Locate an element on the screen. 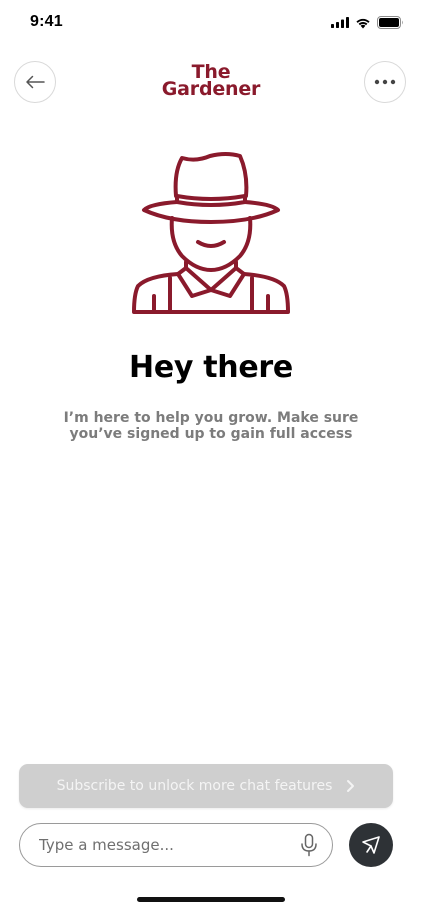 The height and width of the screenshot is (914, 422). send-icon is located at coordinates (371, 845).